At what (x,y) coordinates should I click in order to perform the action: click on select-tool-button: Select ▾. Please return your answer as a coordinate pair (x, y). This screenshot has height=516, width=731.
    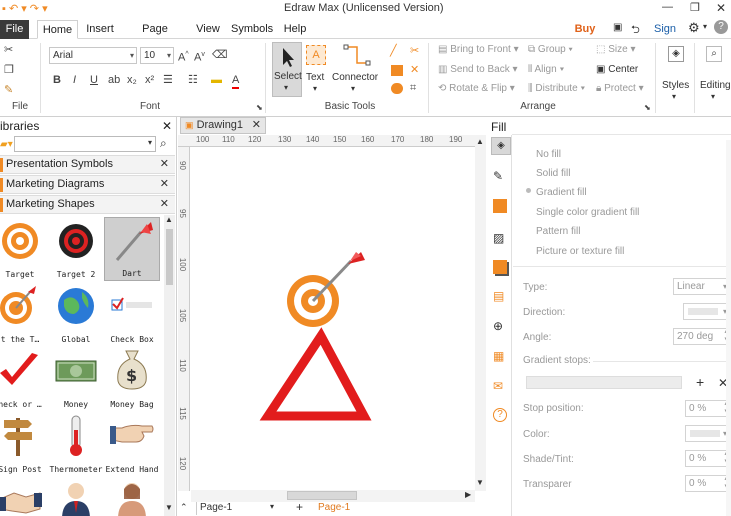
    Looking at the image, I should click on (287, 69).